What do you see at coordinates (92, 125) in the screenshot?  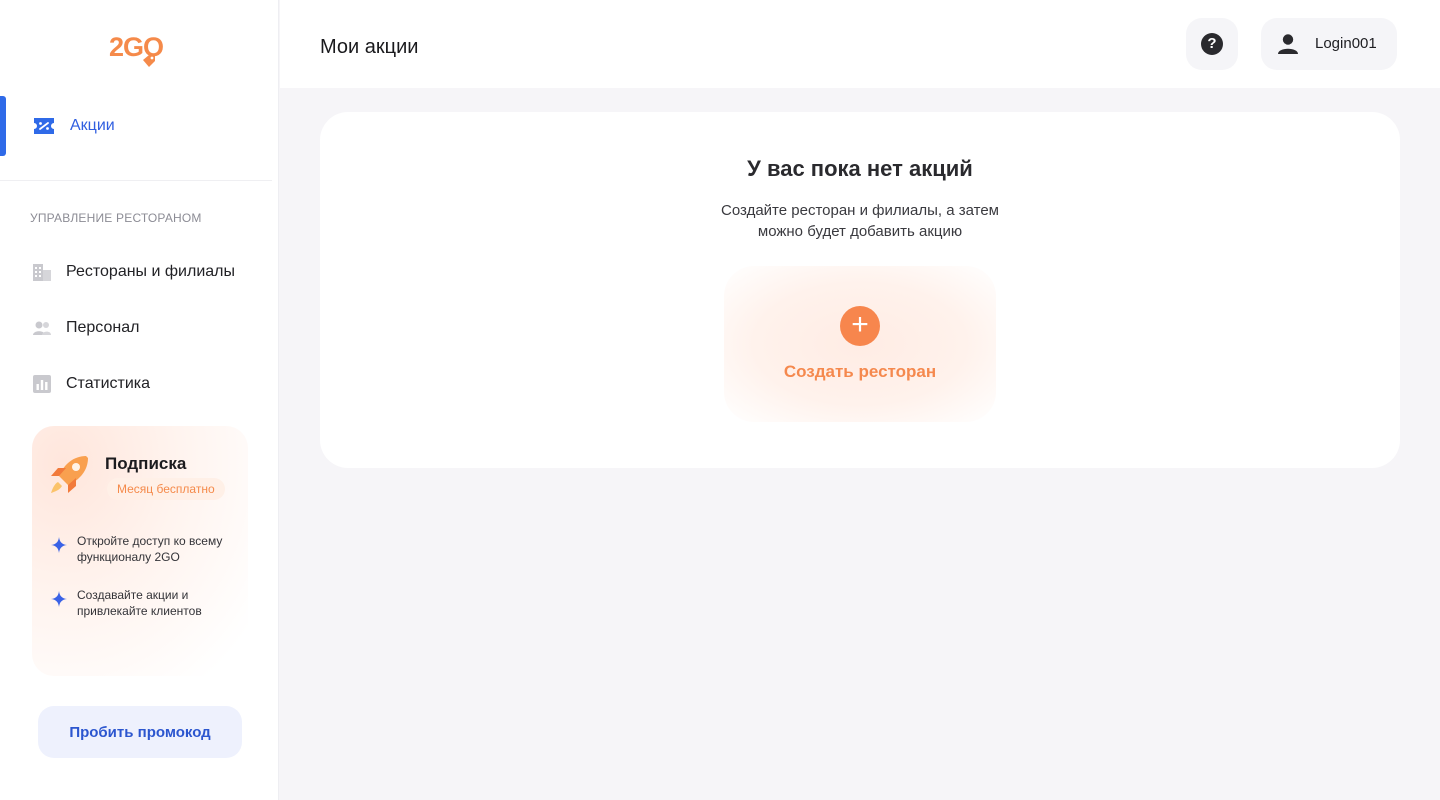 I see `sidebar-item-label: Акции` at bounding box center [92, 125].